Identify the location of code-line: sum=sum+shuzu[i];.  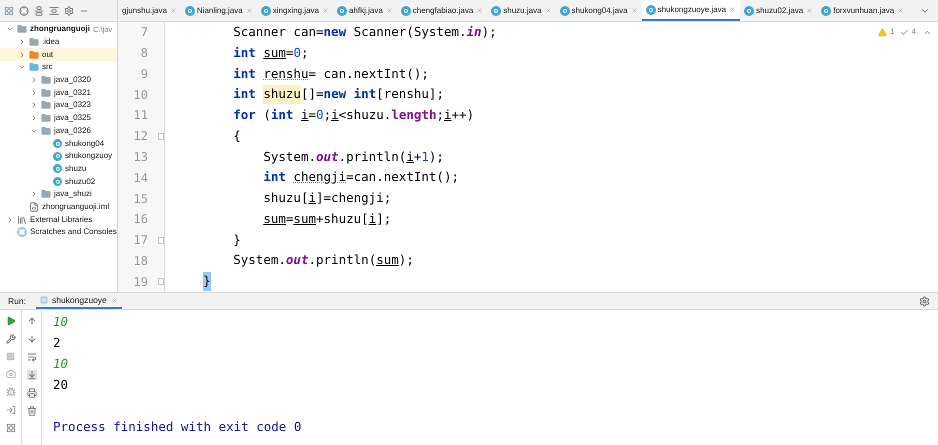
(327, 219).